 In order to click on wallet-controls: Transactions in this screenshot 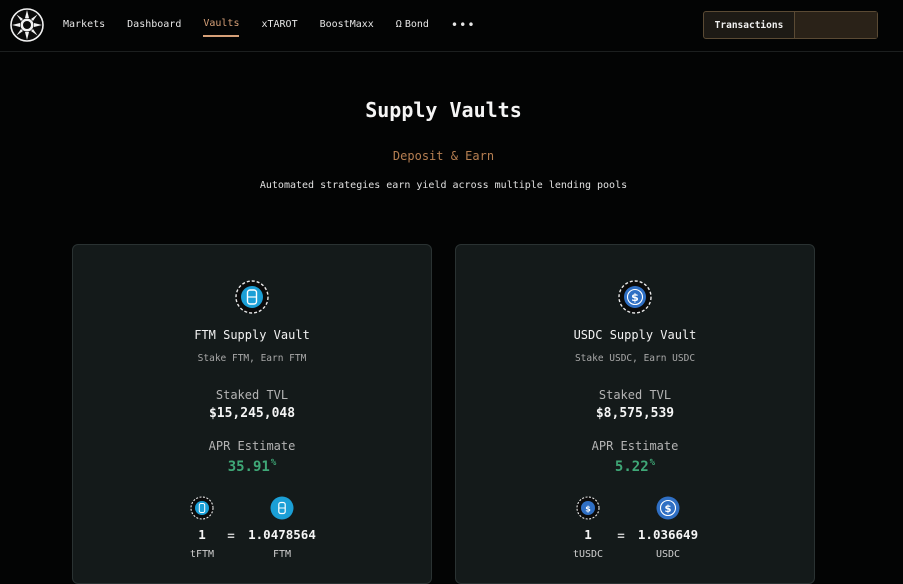, I will do `click(790, 25)`.